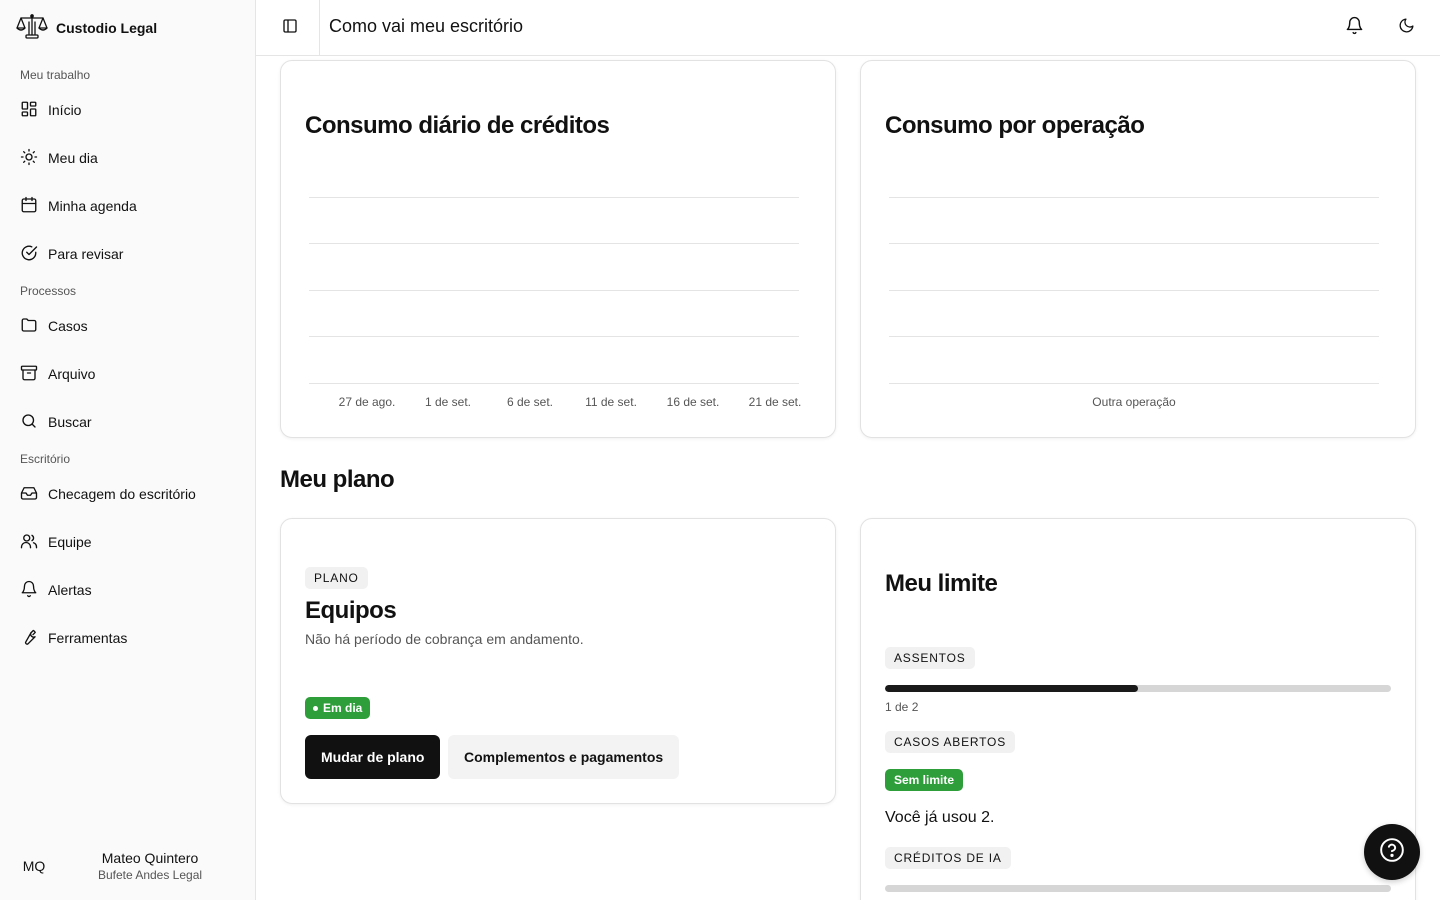 This screenshot has height=900, width=1440. What do you see at coordinates (150, 875) in the screenshot?
I see `user-org: Bufete Andes Legal` at bounding box center [150, 875].